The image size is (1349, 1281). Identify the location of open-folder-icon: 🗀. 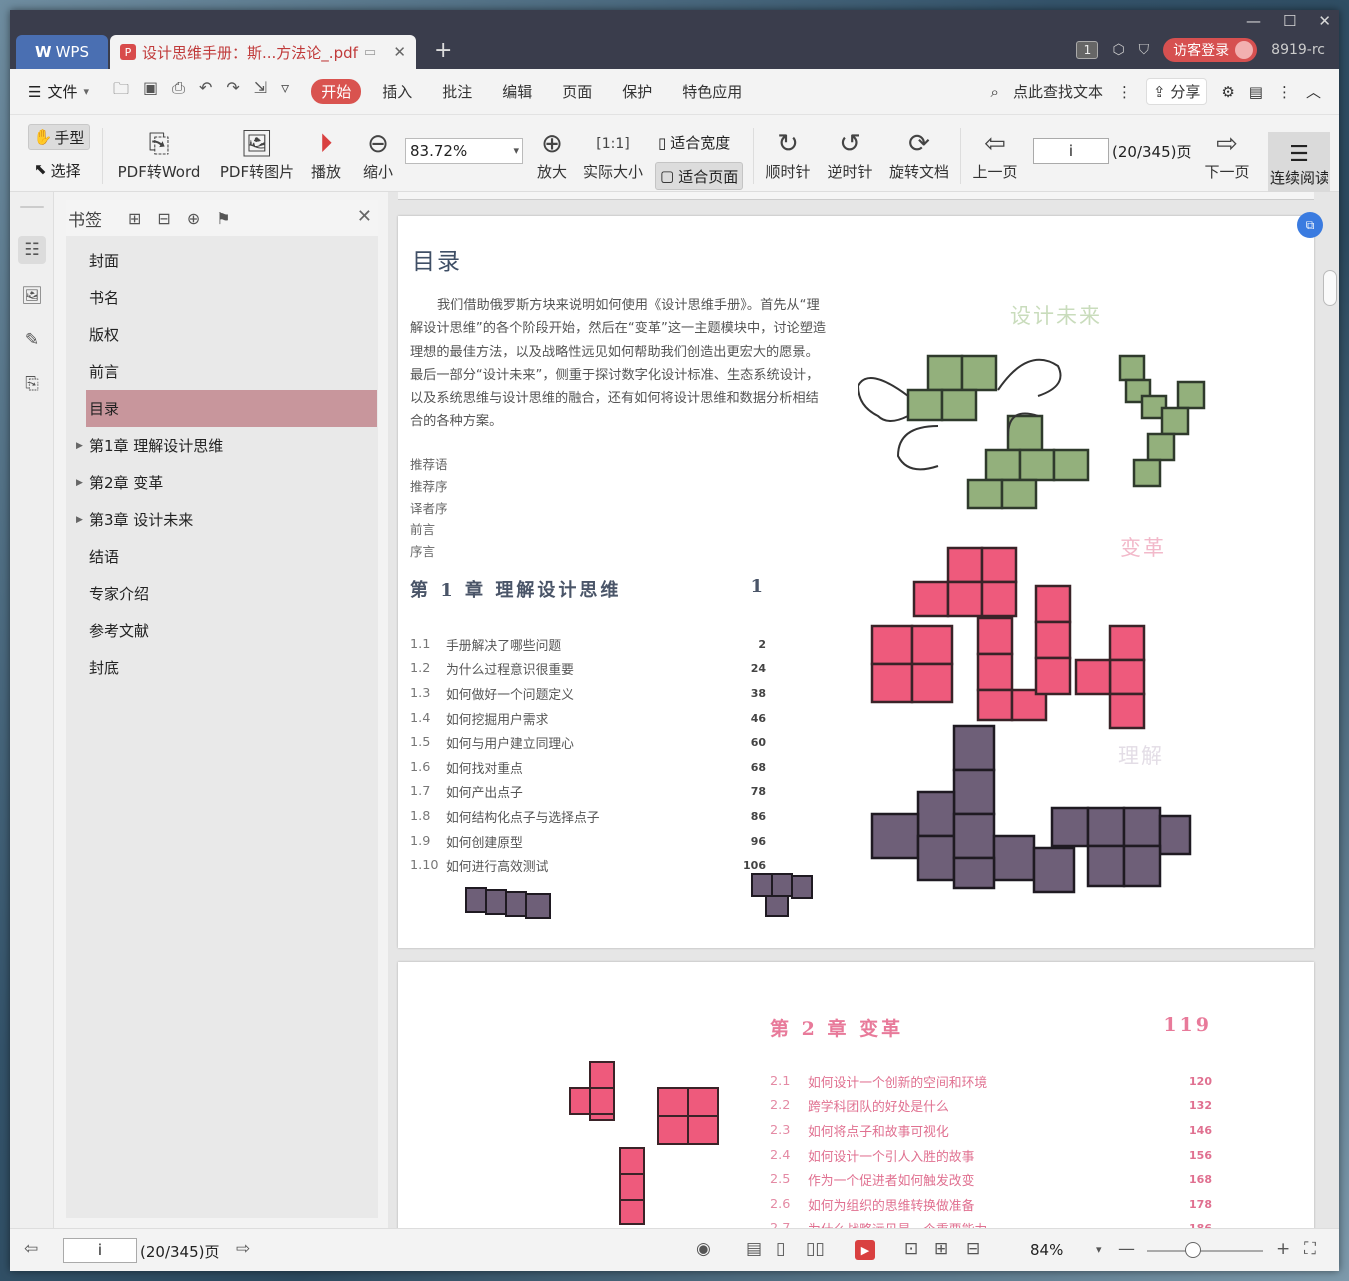
(121, 91).